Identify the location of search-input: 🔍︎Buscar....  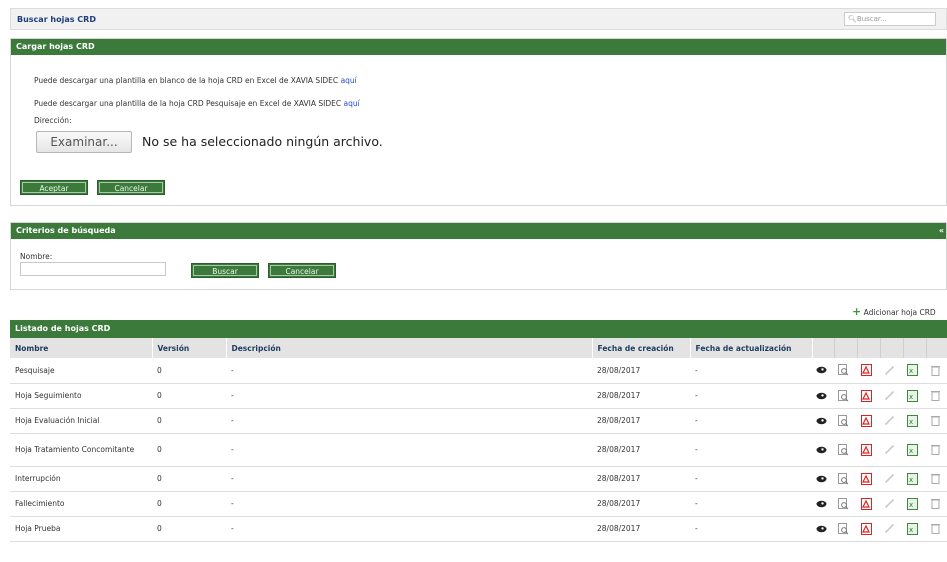
(890, 19).